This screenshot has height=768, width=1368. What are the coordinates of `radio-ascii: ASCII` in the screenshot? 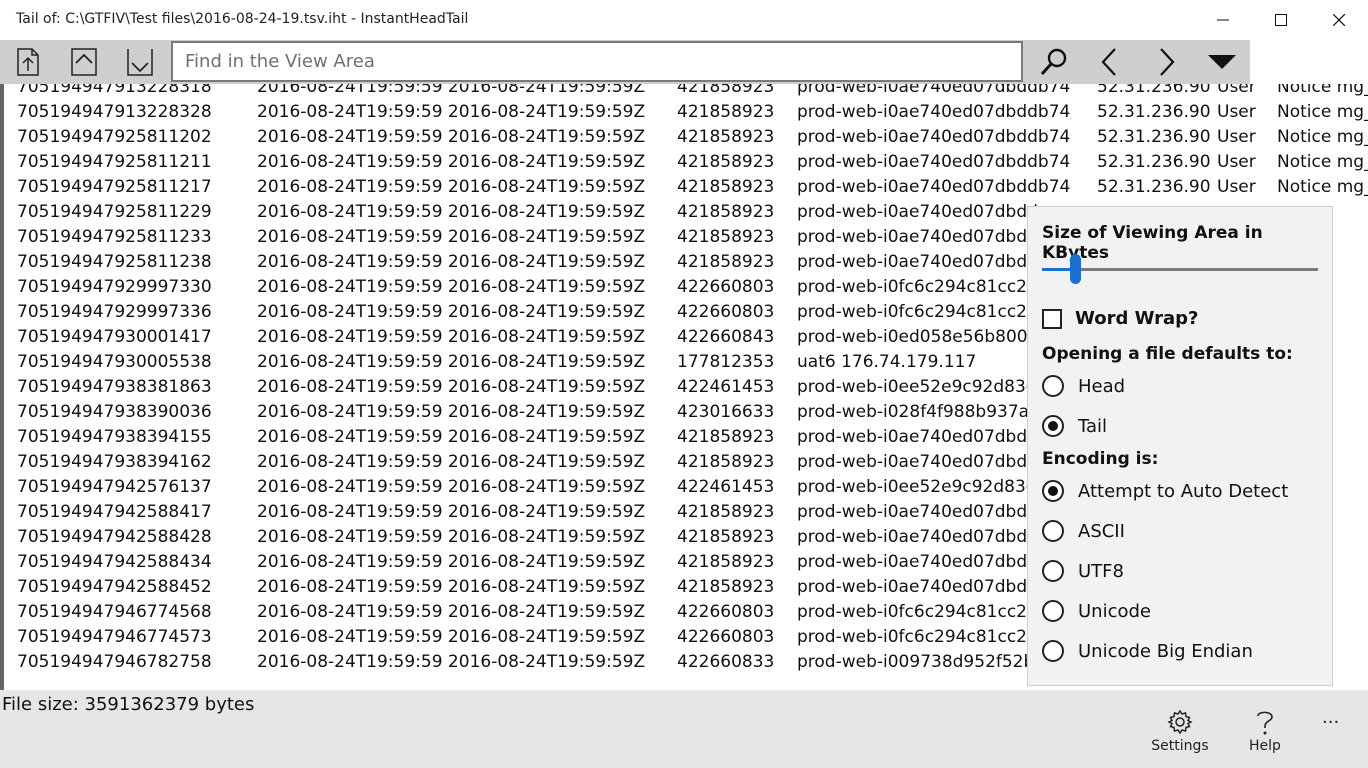 It's located at (1083, 531).